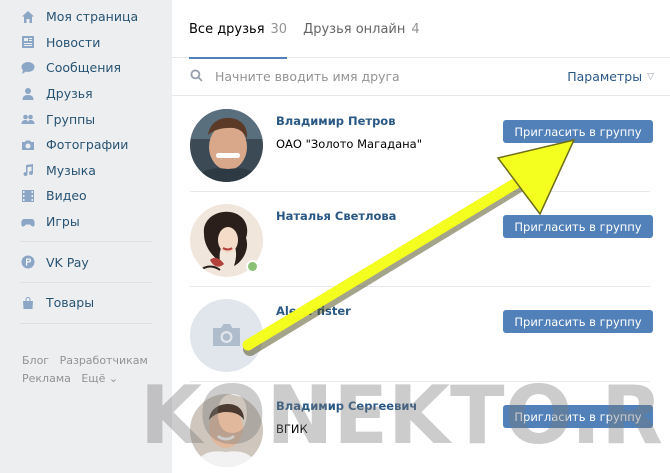 The image size is (670, 473). What do you see at coordinates (415, 29) in the screenshot?
I see `tab-count: 4` at bounding box center [415, 29].